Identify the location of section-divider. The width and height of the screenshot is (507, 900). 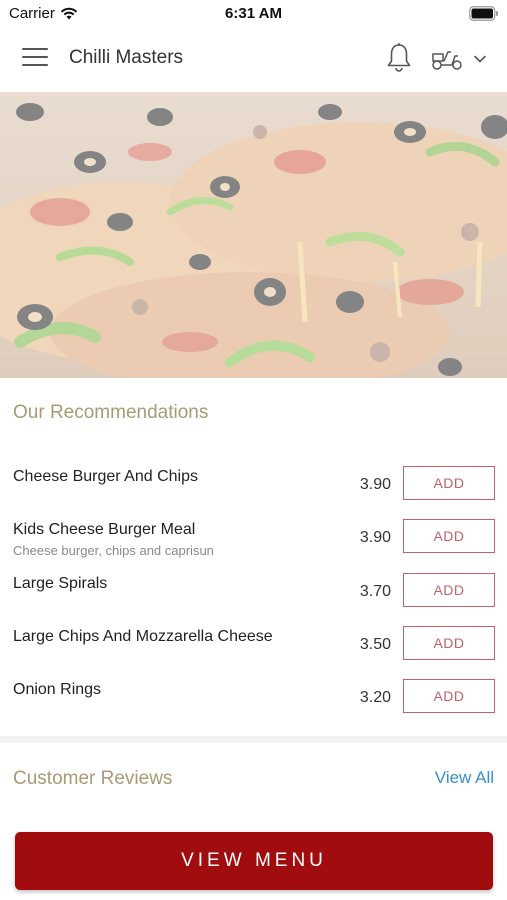
(253, 739).